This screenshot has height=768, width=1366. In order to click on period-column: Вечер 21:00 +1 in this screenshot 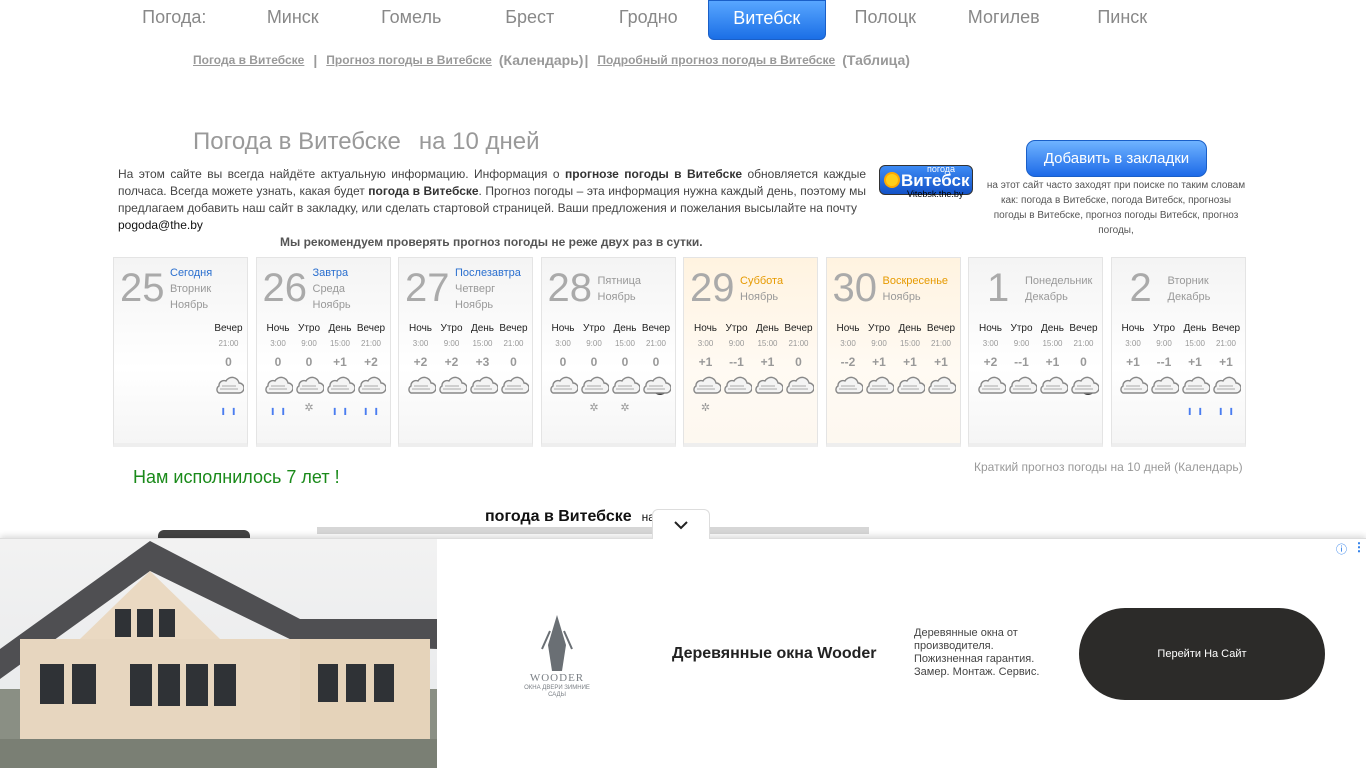, I will do `click(941, 373)`.